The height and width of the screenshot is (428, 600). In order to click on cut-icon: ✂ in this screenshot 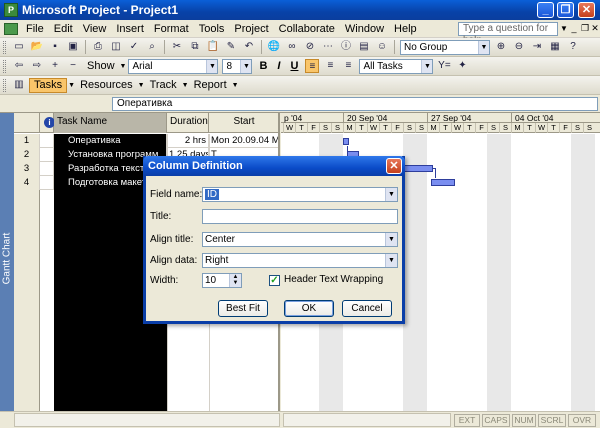, I will do `click(177, 47)`.